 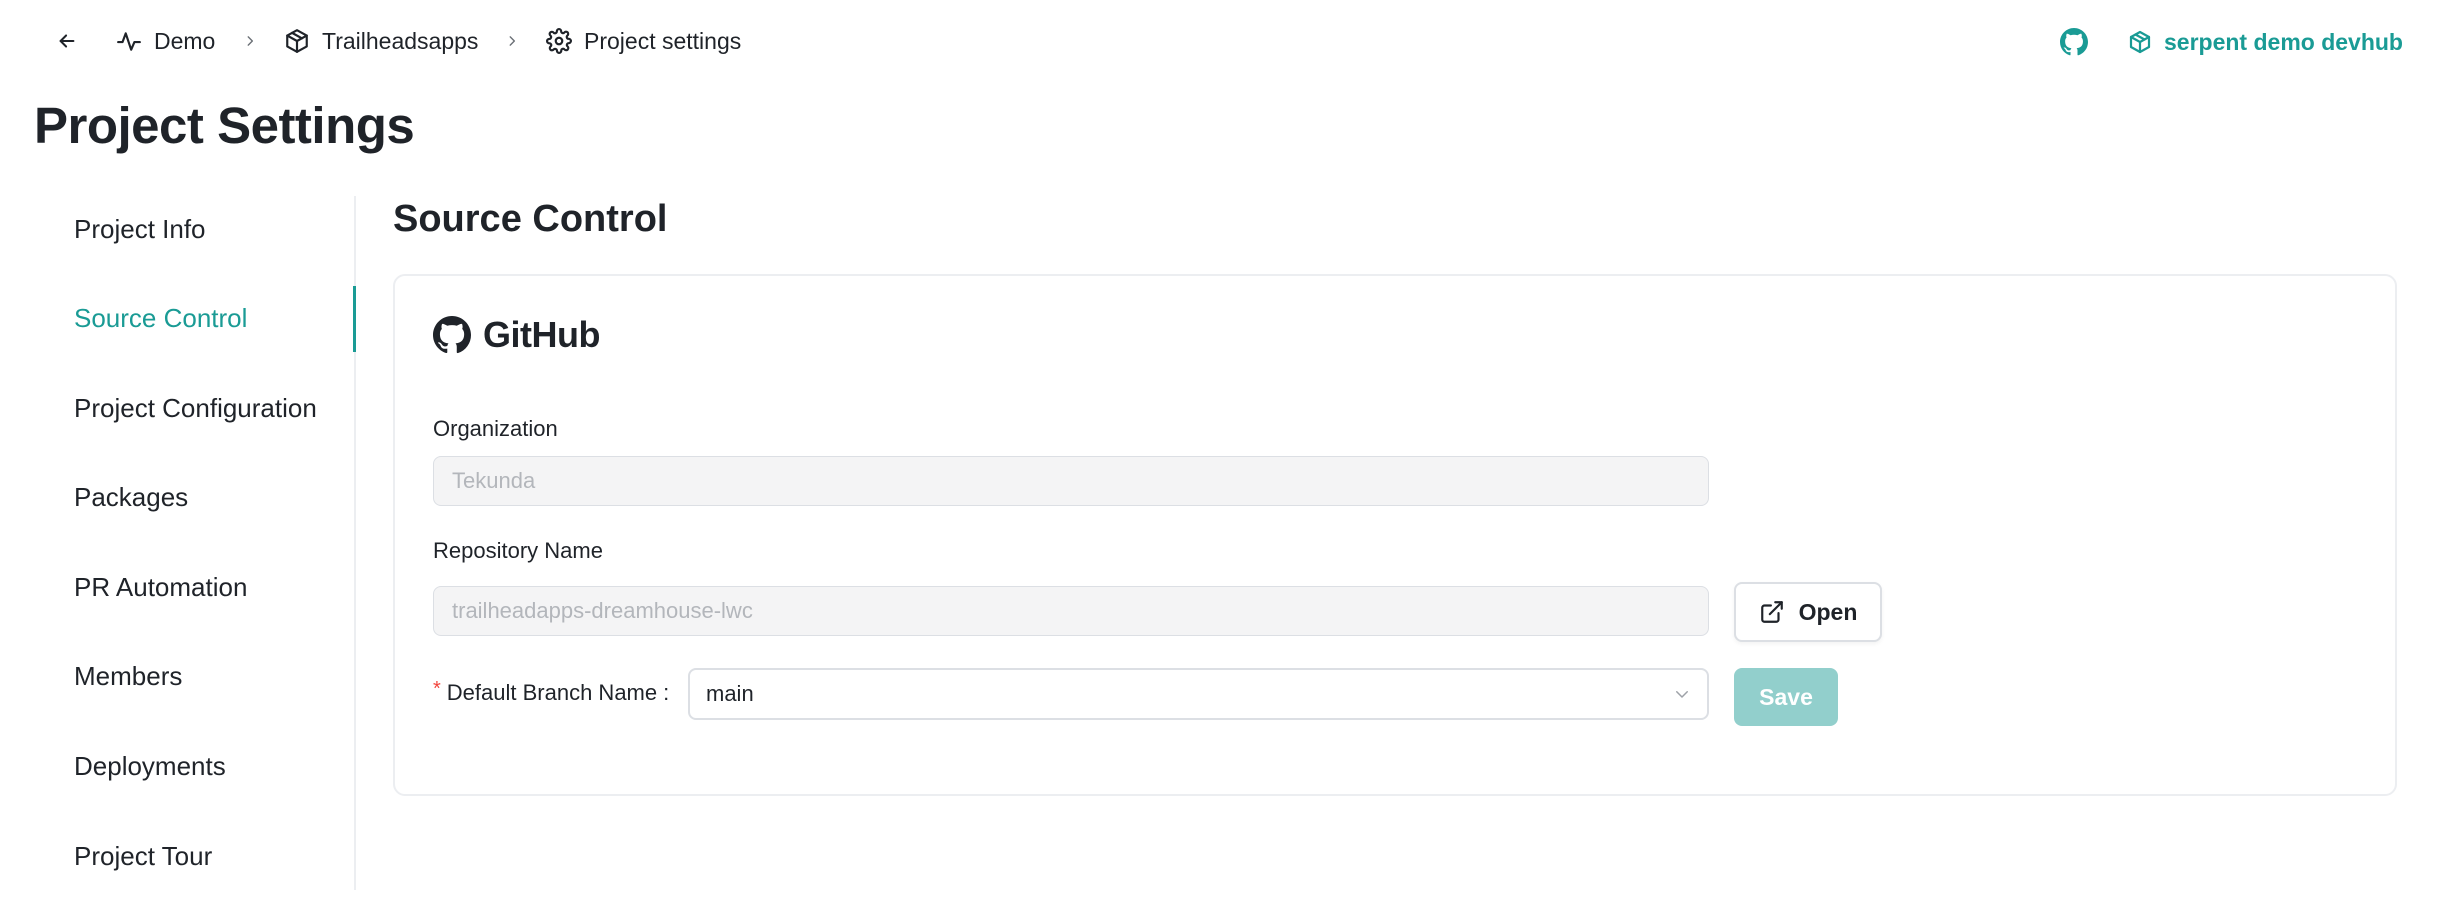 What do you see at coordinates (1071, 611) in the screenshot?
I see `repository-name-field: trailheadapps-dreamhouse-lwc` at bounding box center [1071, 611].